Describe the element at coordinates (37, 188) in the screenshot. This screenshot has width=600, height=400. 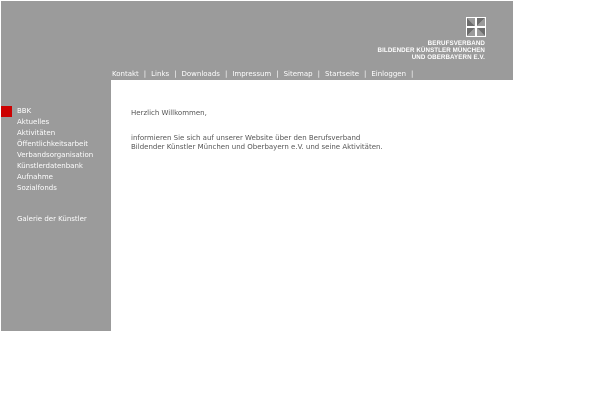
I see `sidebar-item-sozialfonds: Sozialfonds` at that location.